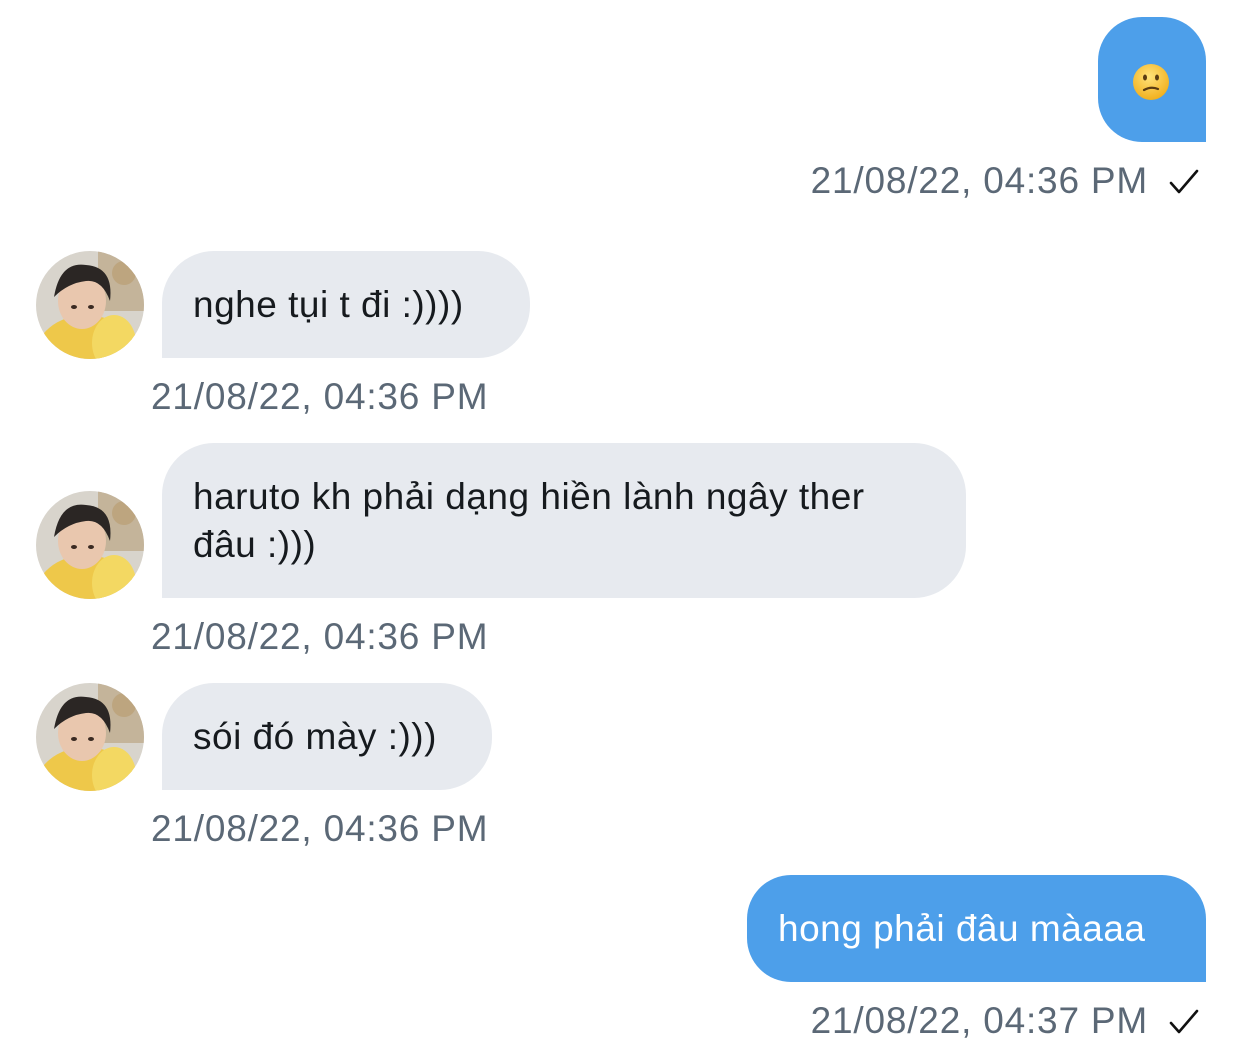 Image resolution: width=1242 pixels, height=1057 pixels. What do you see at coordinates (962, 928) in the screenshot?
I see `sent-message-text: hong phải đâu màaaa` at bounding box center [962, 928].